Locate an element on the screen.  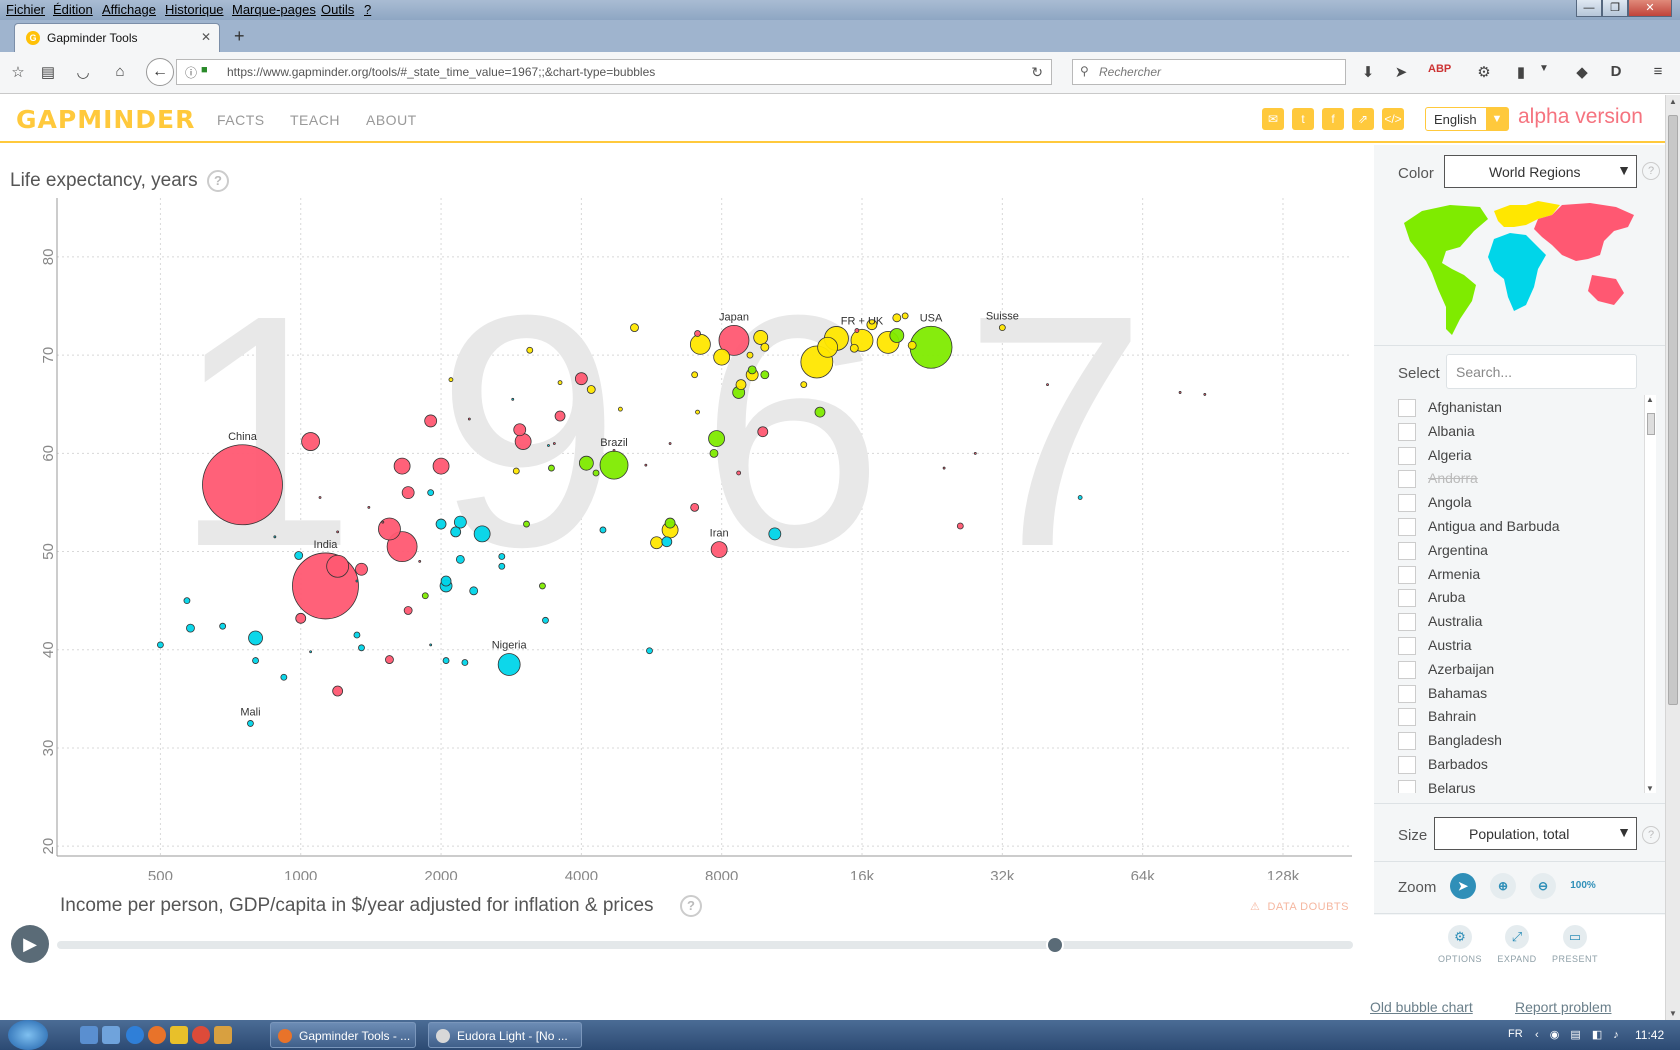
gapminder-logo: GAPMINDER is located at coordinates (105, 119).